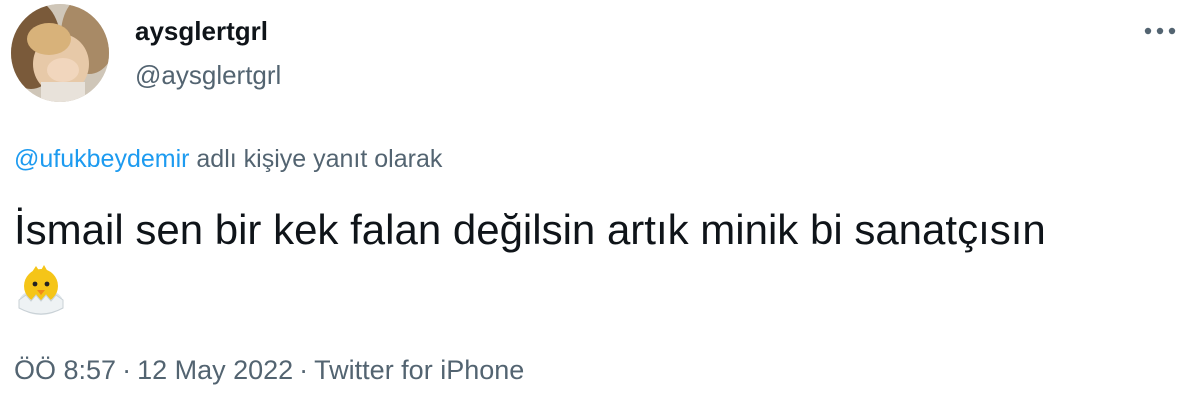 The image size is (1200, 401). What do you see at coordinates (101, 159) in the screenshot?
I see `reply-mention-link: @ufukbeydemir` at bounding box center [101, 159].